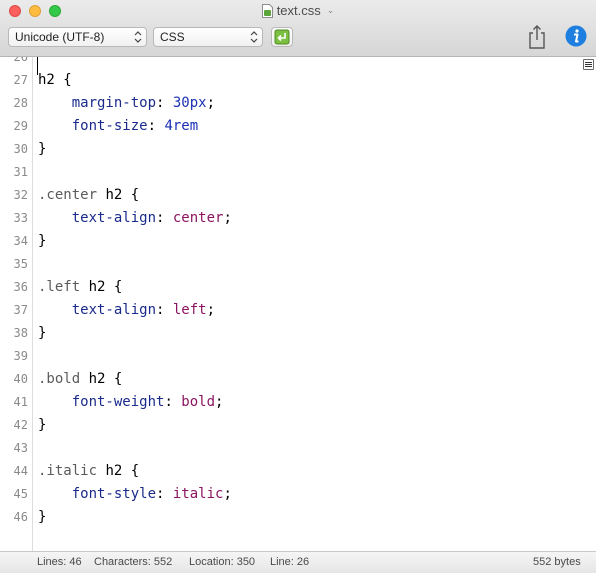 This screenshot has width=596, height=573. I want to click on code-text: .italic h2 {, so click(88, 471).